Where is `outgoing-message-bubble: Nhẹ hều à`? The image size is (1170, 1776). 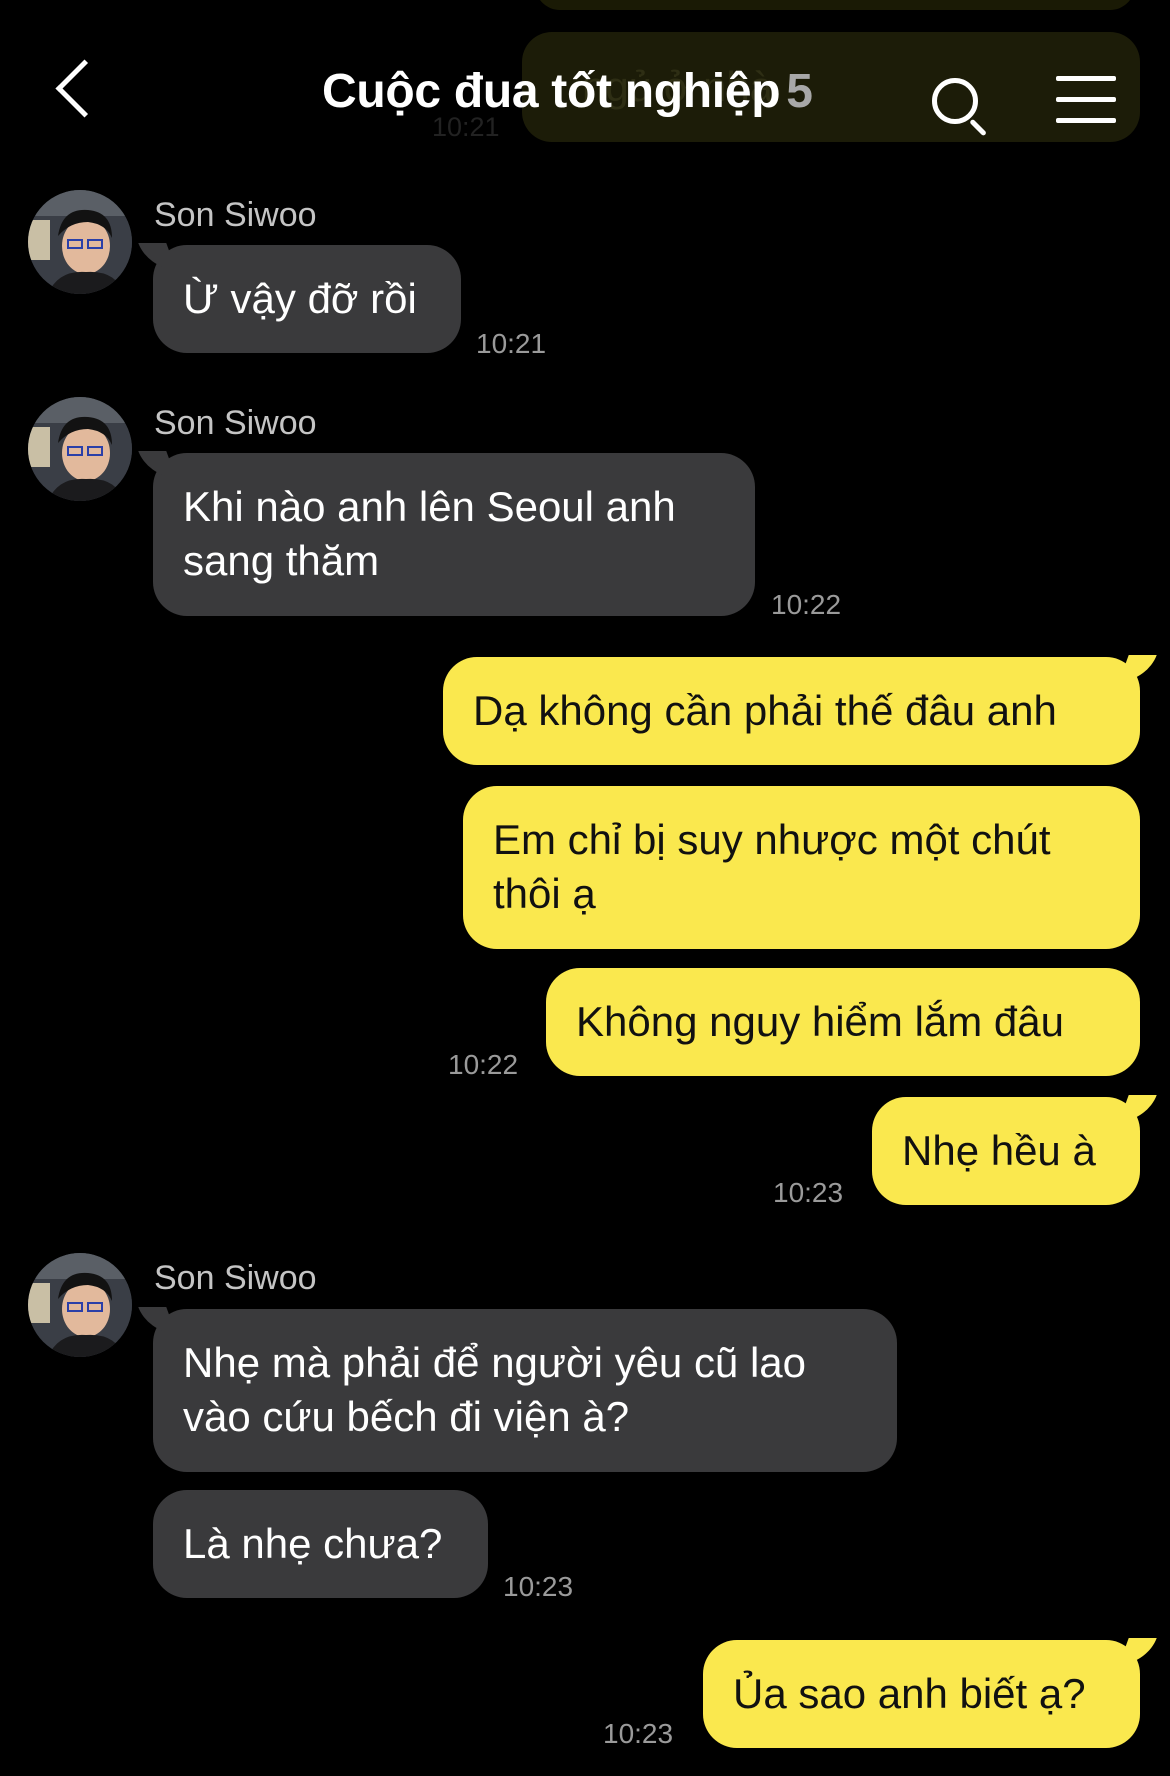 outgoing-message-bubble: Nhẹ hều à is located at coordinates (1006, 1151).